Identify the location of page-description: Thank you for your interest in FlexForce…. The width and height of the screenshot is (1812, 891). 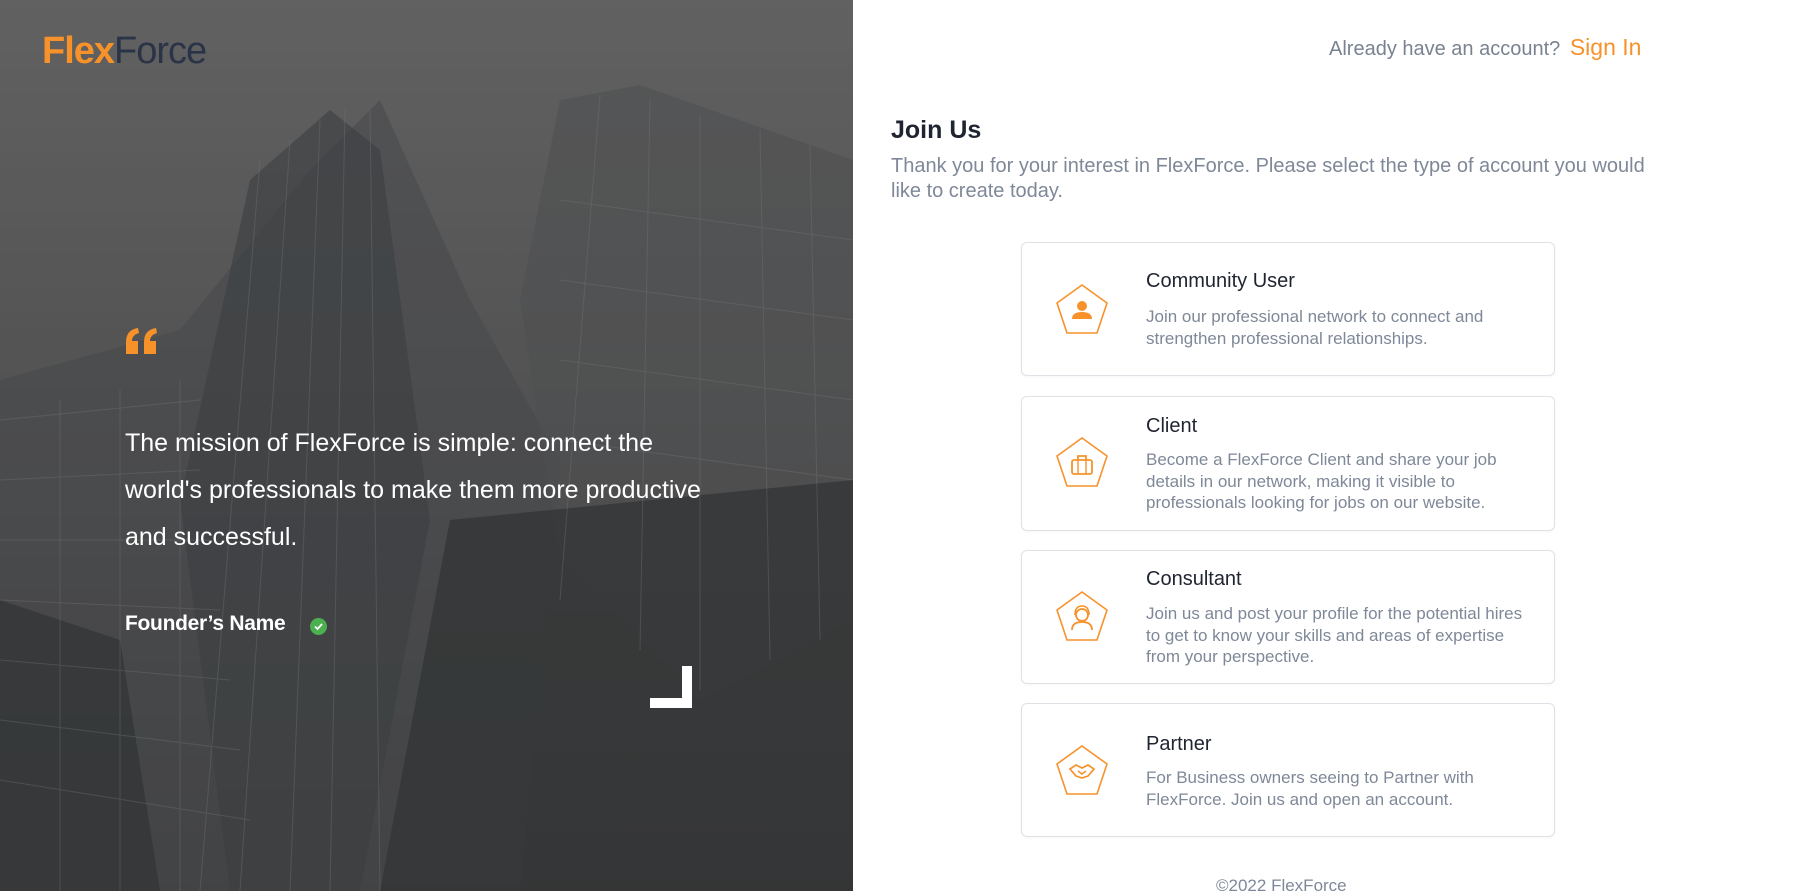
(1268, 178).